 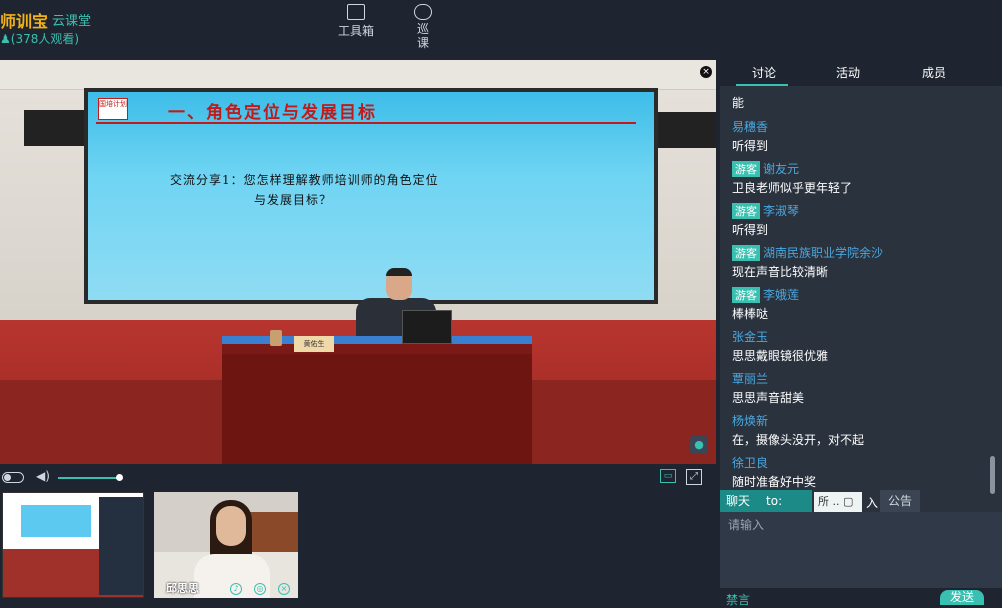 What do you see at coordinates (694, 477) in the screenshot?
I see `fullscreen-icon: ⤢` at bounding box center [694, 477].